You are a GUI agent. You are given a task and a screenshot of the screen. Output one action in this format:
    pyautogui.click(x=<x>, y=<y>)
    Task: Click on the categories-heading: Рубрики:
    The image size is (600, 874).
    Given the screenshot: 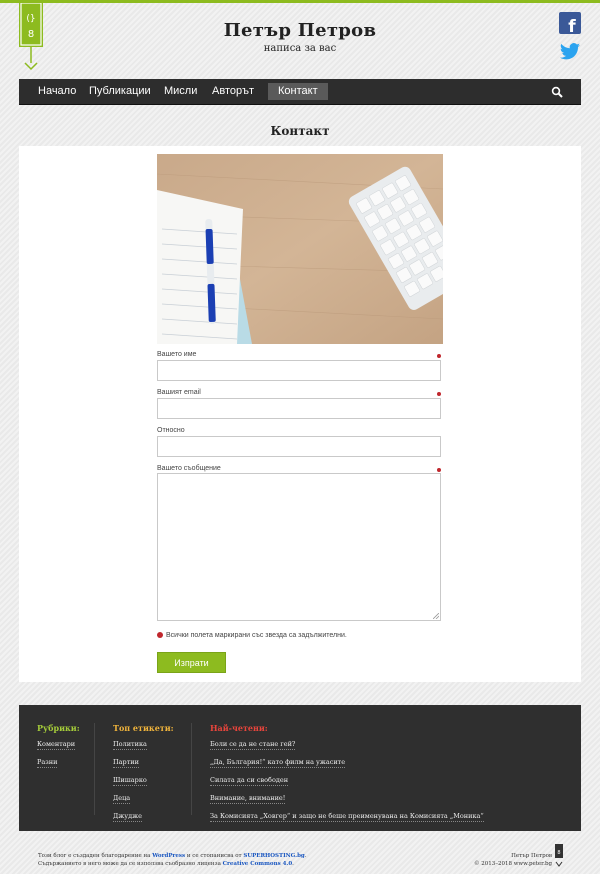 What is the action you would take?
    pyautogui.click(x=58, y=728)
    